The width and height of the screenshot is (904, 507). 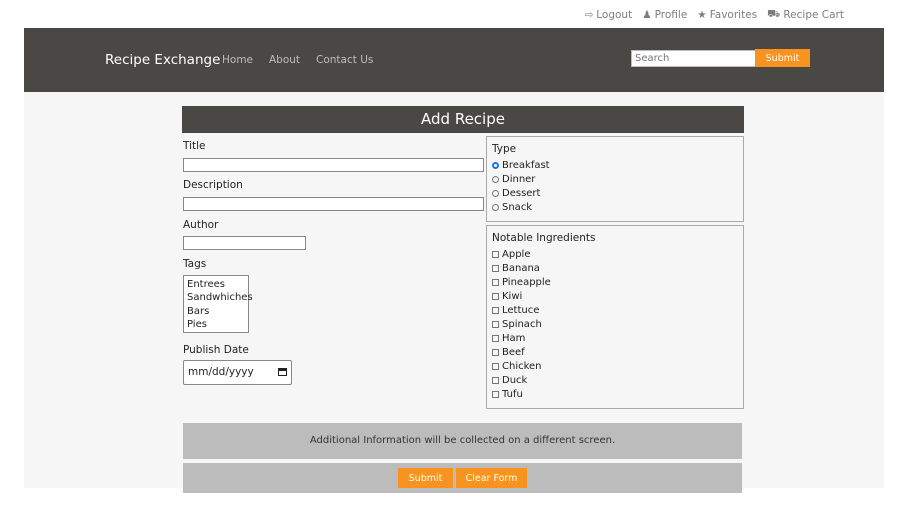 I want to click on ingredient-label: Apple, so click(x=516, y=254).